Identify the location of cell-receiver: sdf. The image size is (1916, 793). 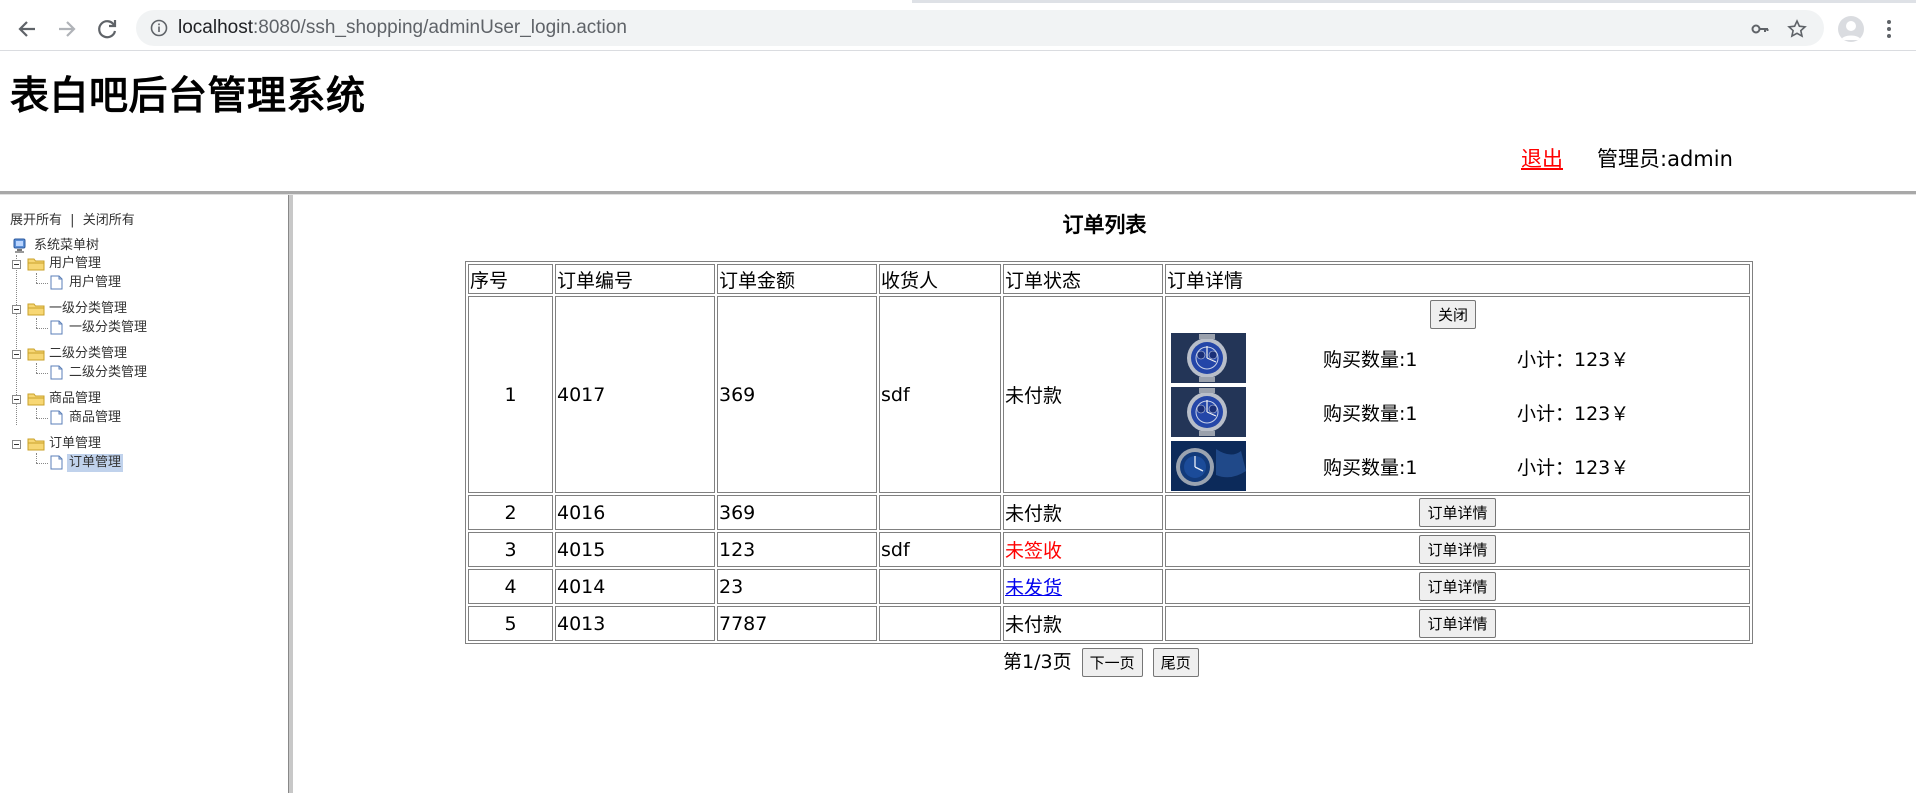
(940, 549).